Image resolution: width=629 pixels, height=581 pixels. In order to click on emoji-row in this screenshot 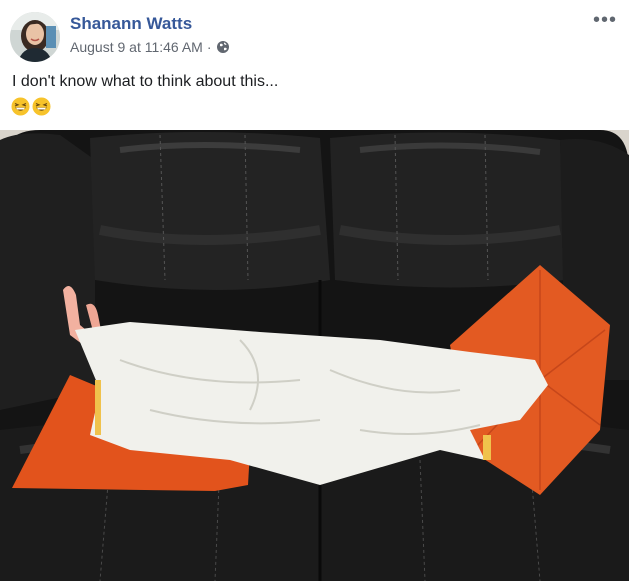, I will do `click(31, 106)`.